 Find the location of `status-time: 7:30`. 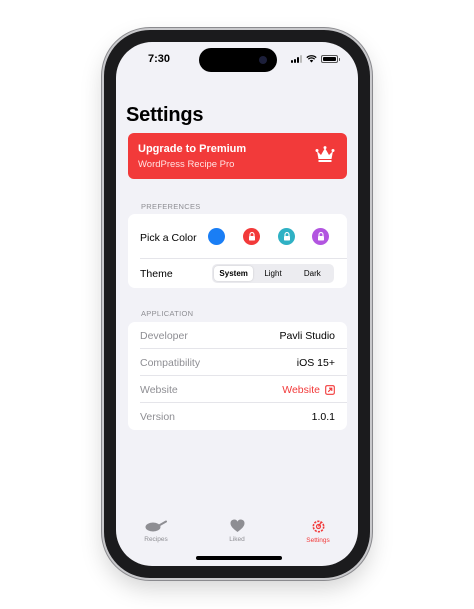

status-time: 7:30 is located at coordinates (159, 59).